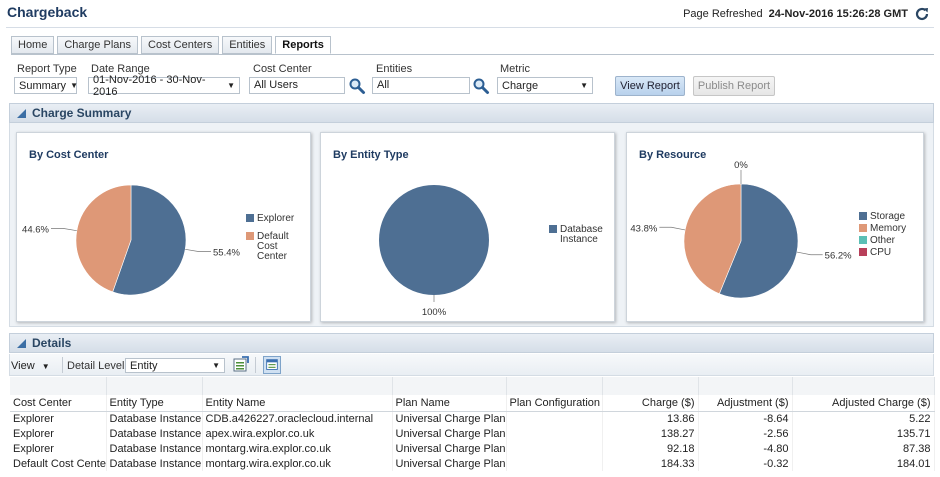 This screenshot has height=477, width=940. What do you see at coordinates (741, 165) in the screenshot?
I see `data-label: 0%` at bounding box center [741, 165].